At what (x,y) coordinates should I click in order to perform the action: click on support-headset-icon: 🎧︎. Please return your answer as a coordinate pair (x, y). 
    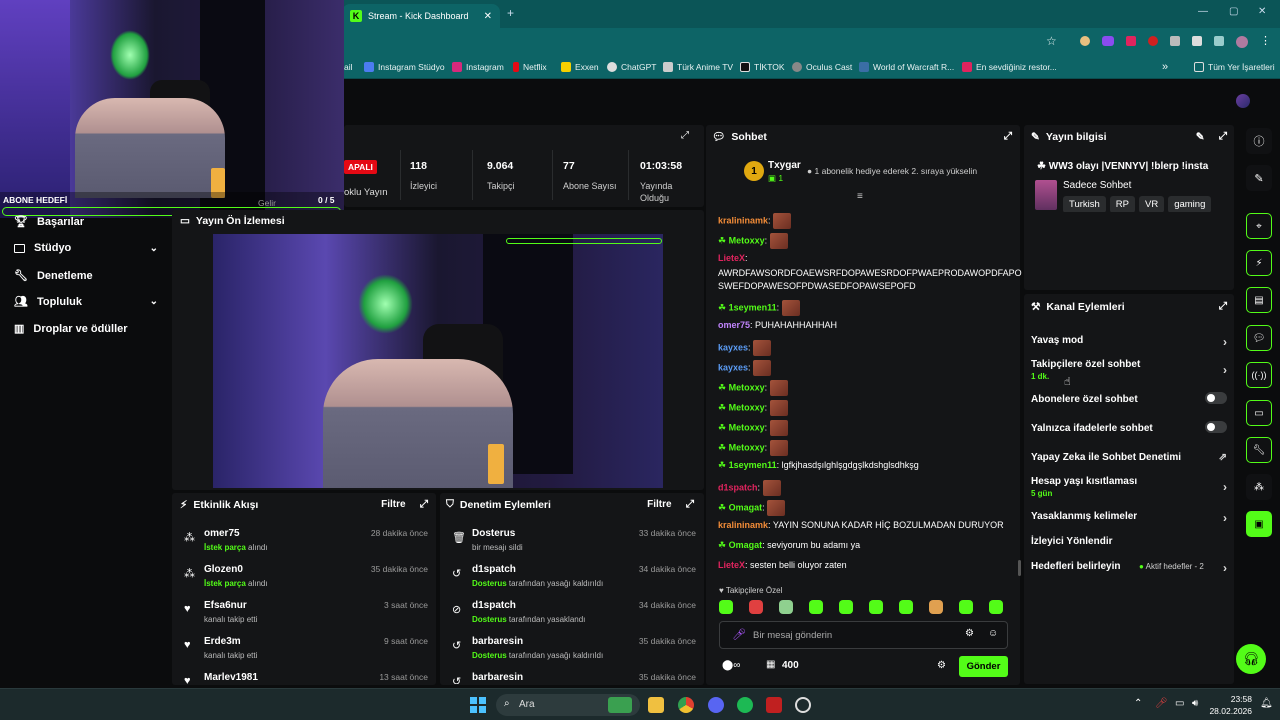
    Looking at the image, I should click on (1251, 659).